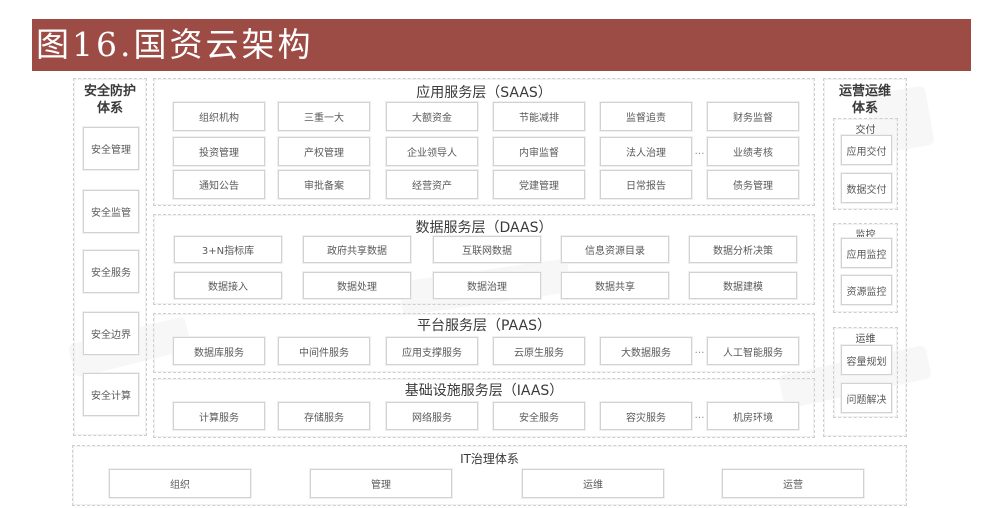 The height and width of the screenshot is (508, 1000). Describe the element at coordinates (324, 416) in the screenshot. I see `service-item: 存储服务` at that location.